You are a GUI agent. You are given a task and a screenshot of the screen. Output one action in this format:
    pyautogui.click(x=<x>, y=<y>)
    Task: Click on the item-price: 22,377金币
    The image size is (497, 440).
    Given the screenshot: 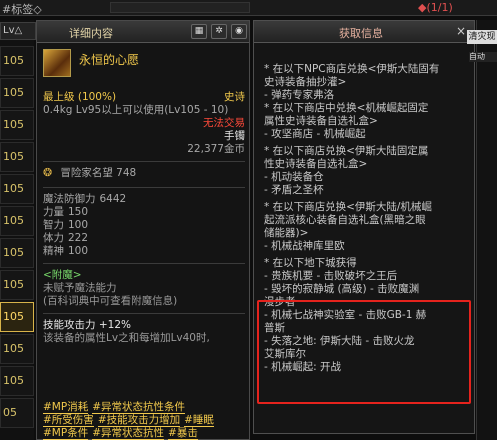 What is the action you would take?
    pyautogui.click(x=216, y=149)
    